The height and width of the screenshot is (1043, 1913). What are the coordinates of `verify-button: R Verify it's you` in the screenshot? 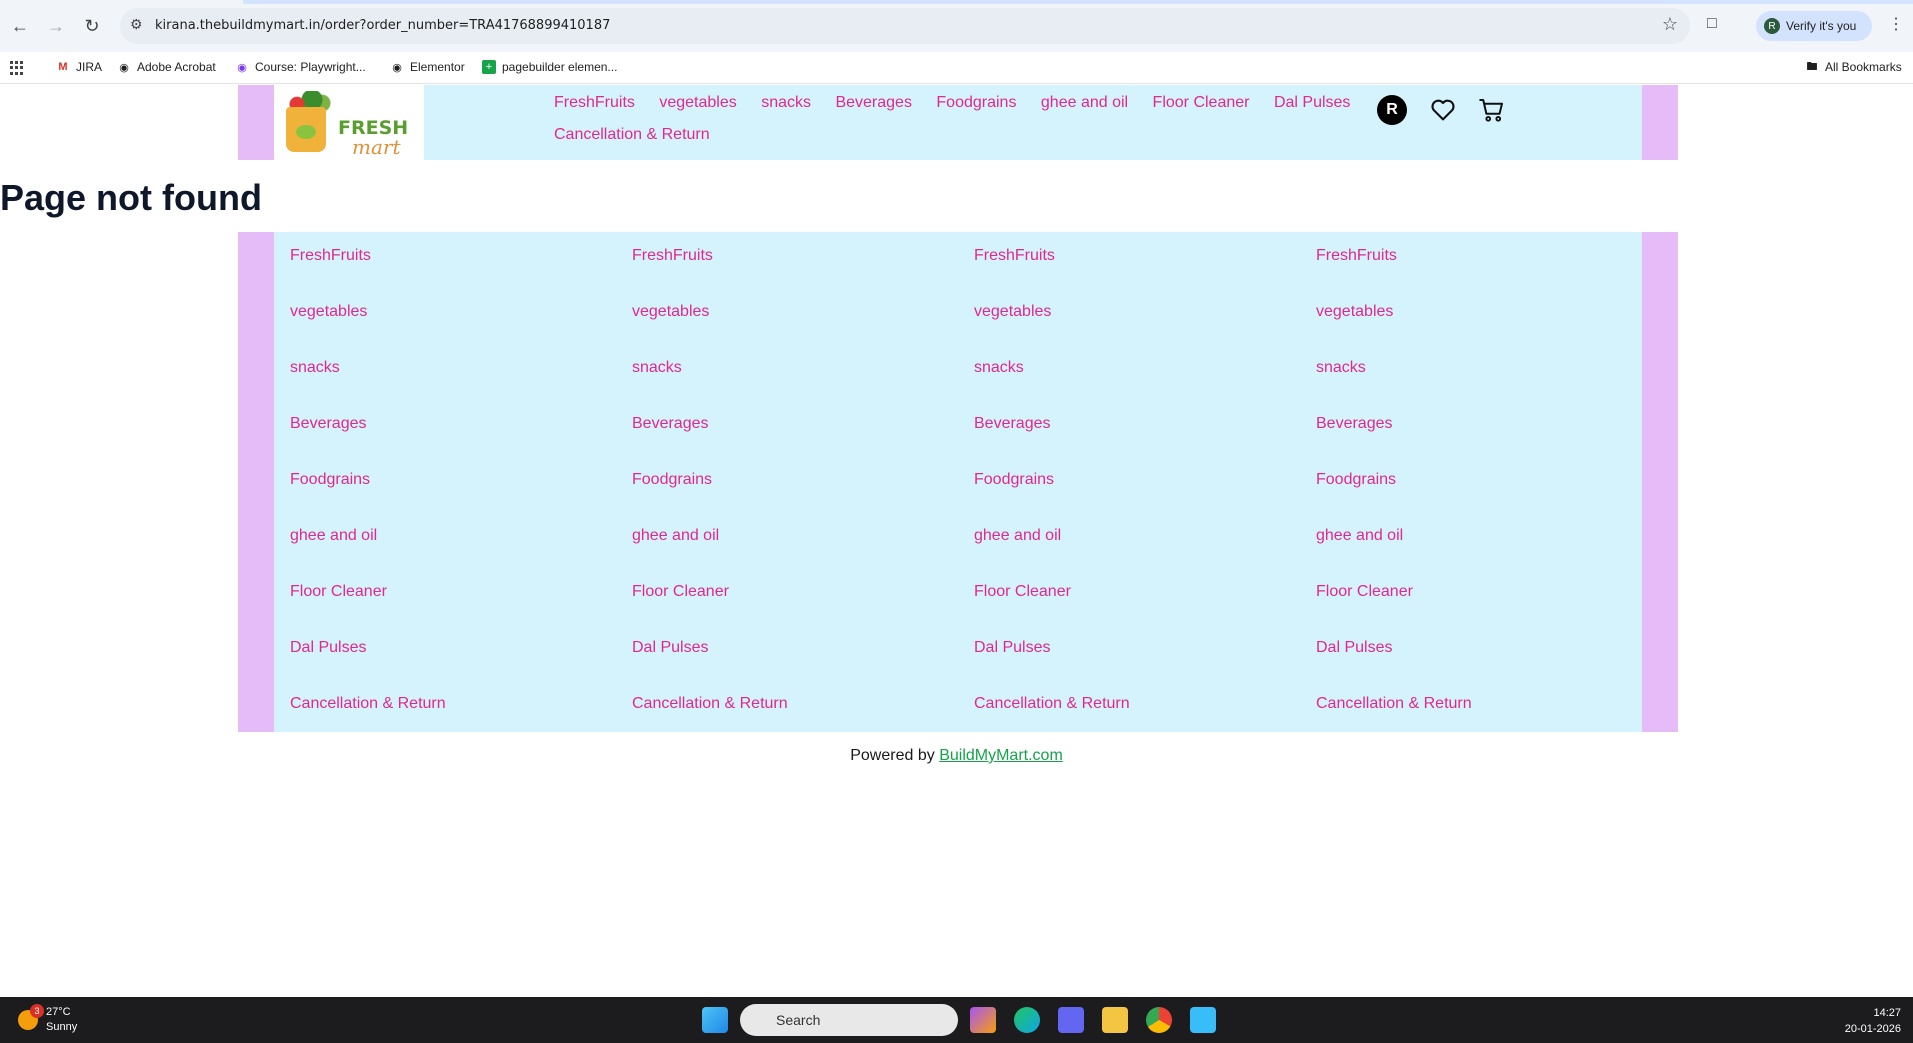 It's located at (1814, 26).